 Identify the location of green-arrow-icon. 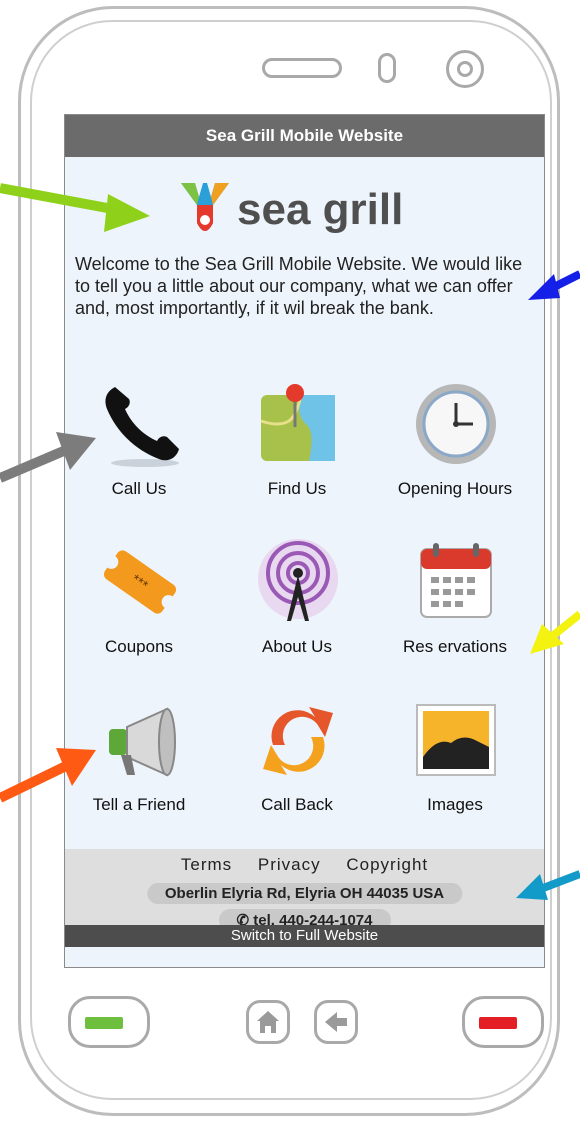
(75, 207).